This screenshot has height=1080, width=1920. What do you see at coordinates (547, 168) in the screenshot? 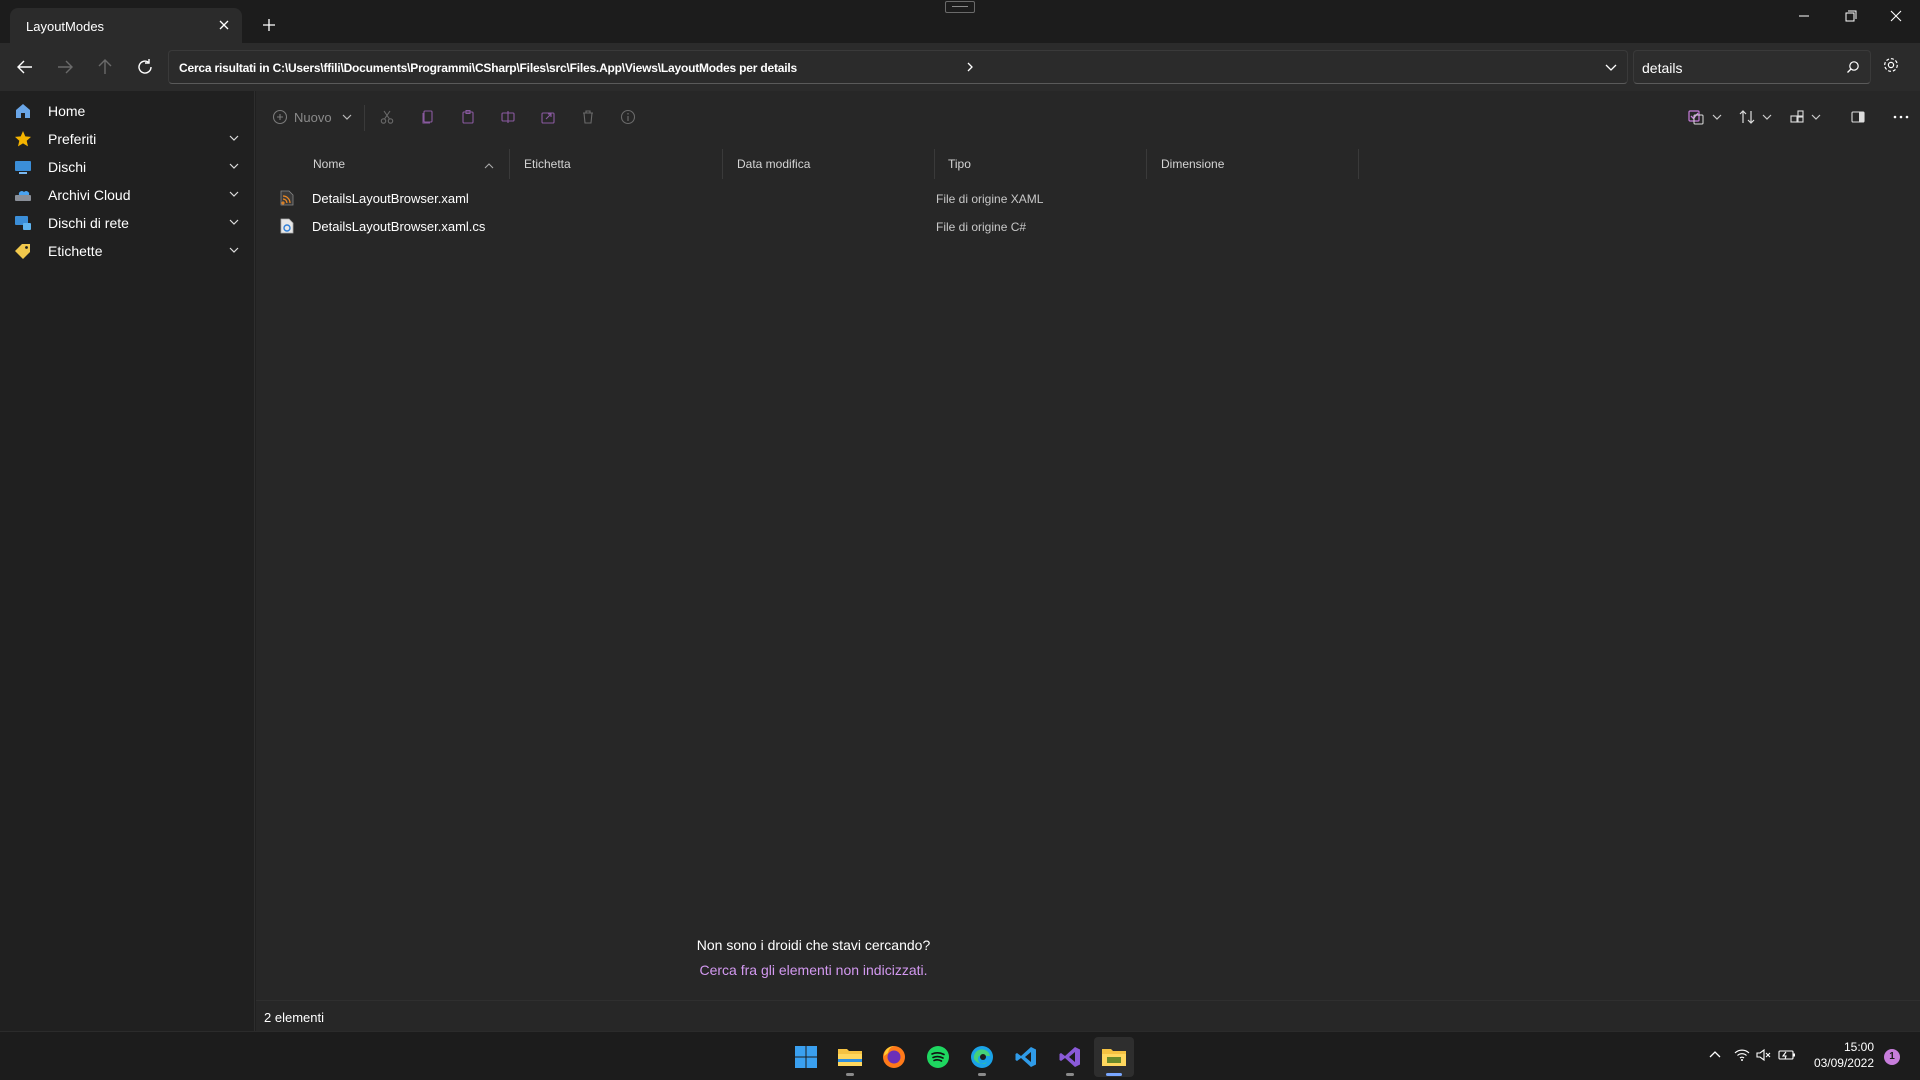
I see `column-header-tag: Etichetta` at bounding box center [547, 168].